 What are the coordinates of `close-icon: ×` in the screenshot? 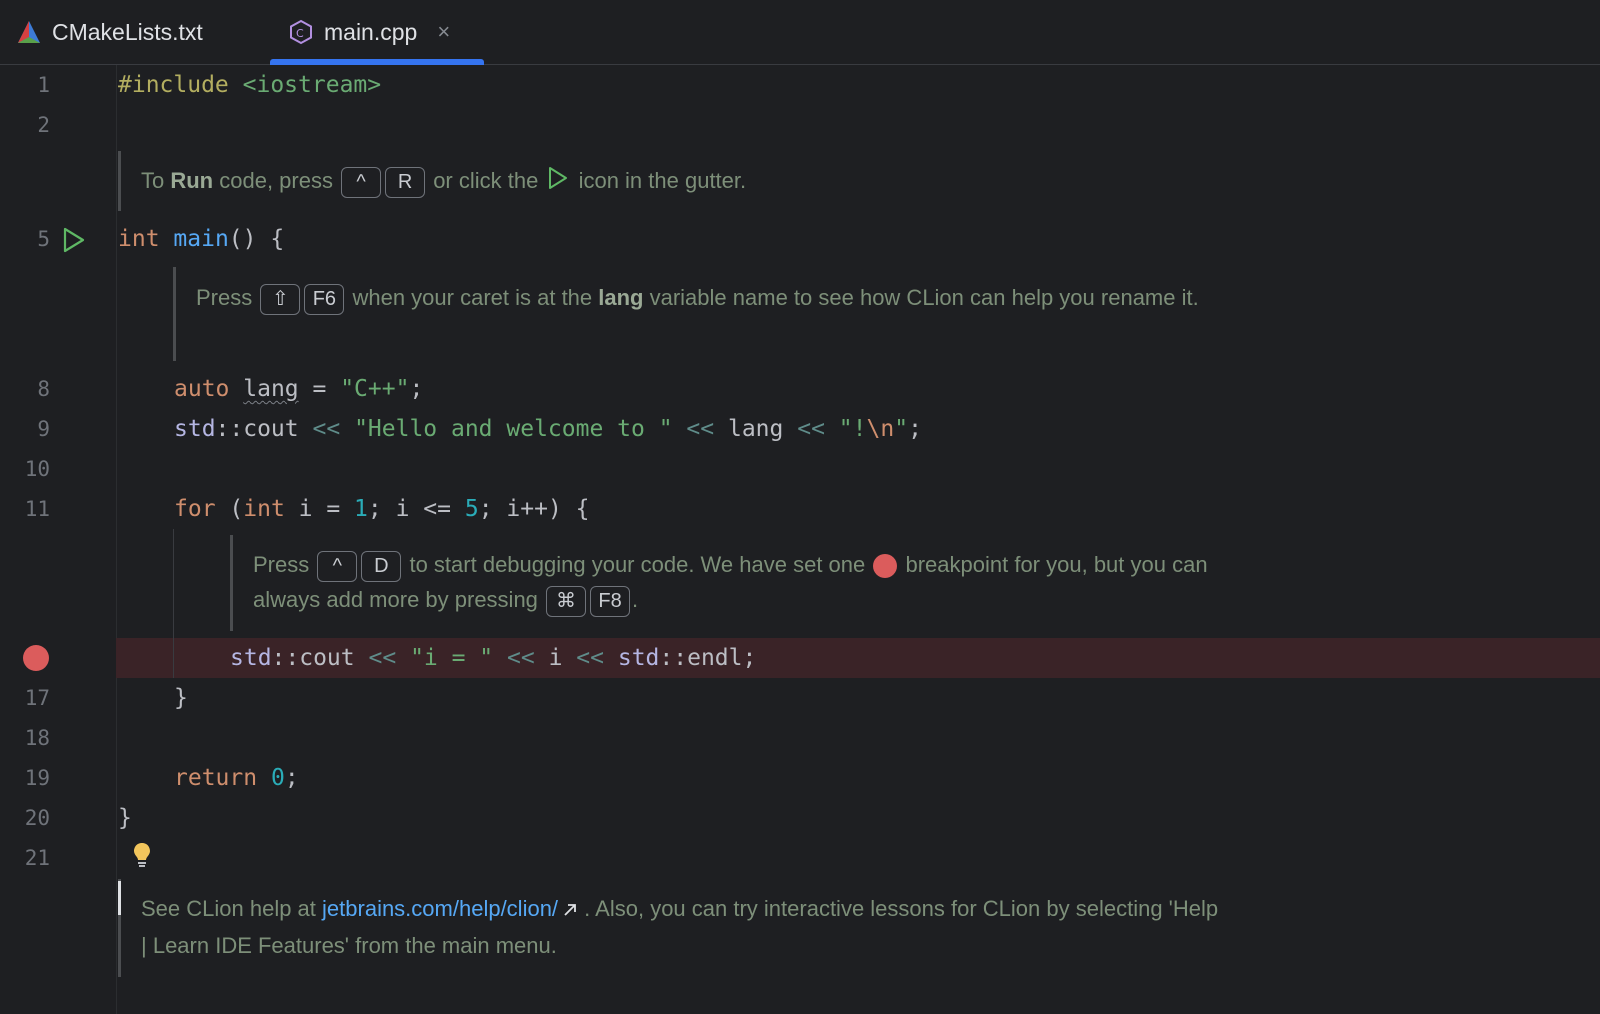 It's located at (443, 32).